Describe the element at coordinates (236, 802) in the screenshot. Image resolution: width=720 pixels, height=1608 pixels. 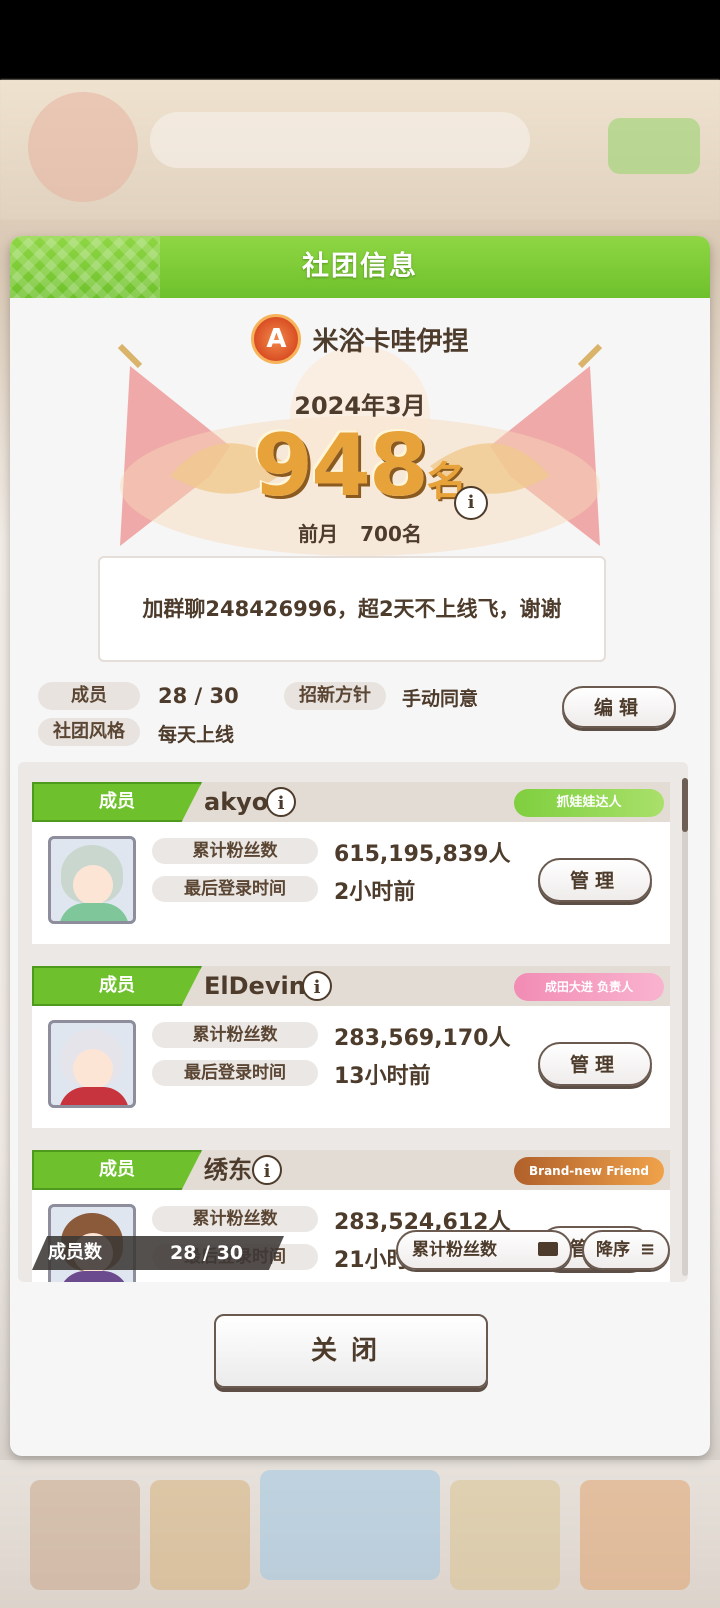
I see `member-name: akyo` at that location.